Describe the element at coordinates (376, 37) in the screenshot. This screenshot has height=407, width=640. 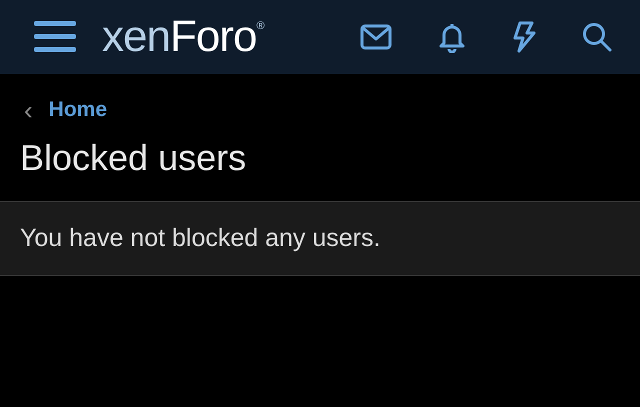
I see `mail-icon` at that location.